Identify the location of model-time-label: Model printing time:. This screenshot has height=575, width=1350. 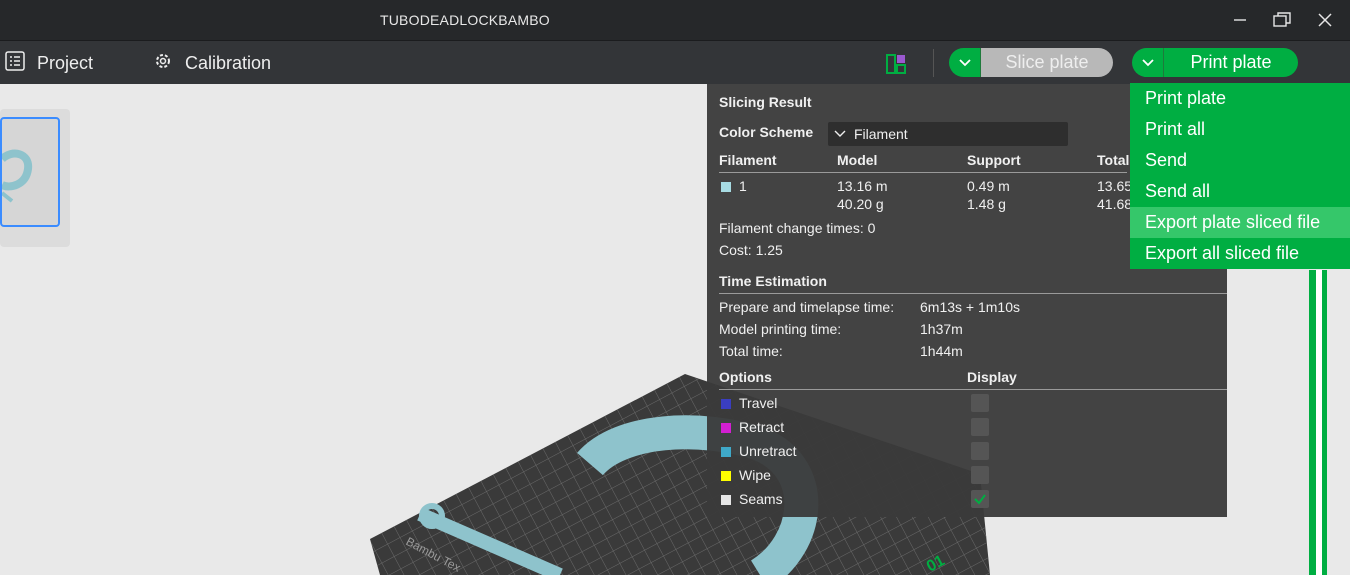
(780, 329).